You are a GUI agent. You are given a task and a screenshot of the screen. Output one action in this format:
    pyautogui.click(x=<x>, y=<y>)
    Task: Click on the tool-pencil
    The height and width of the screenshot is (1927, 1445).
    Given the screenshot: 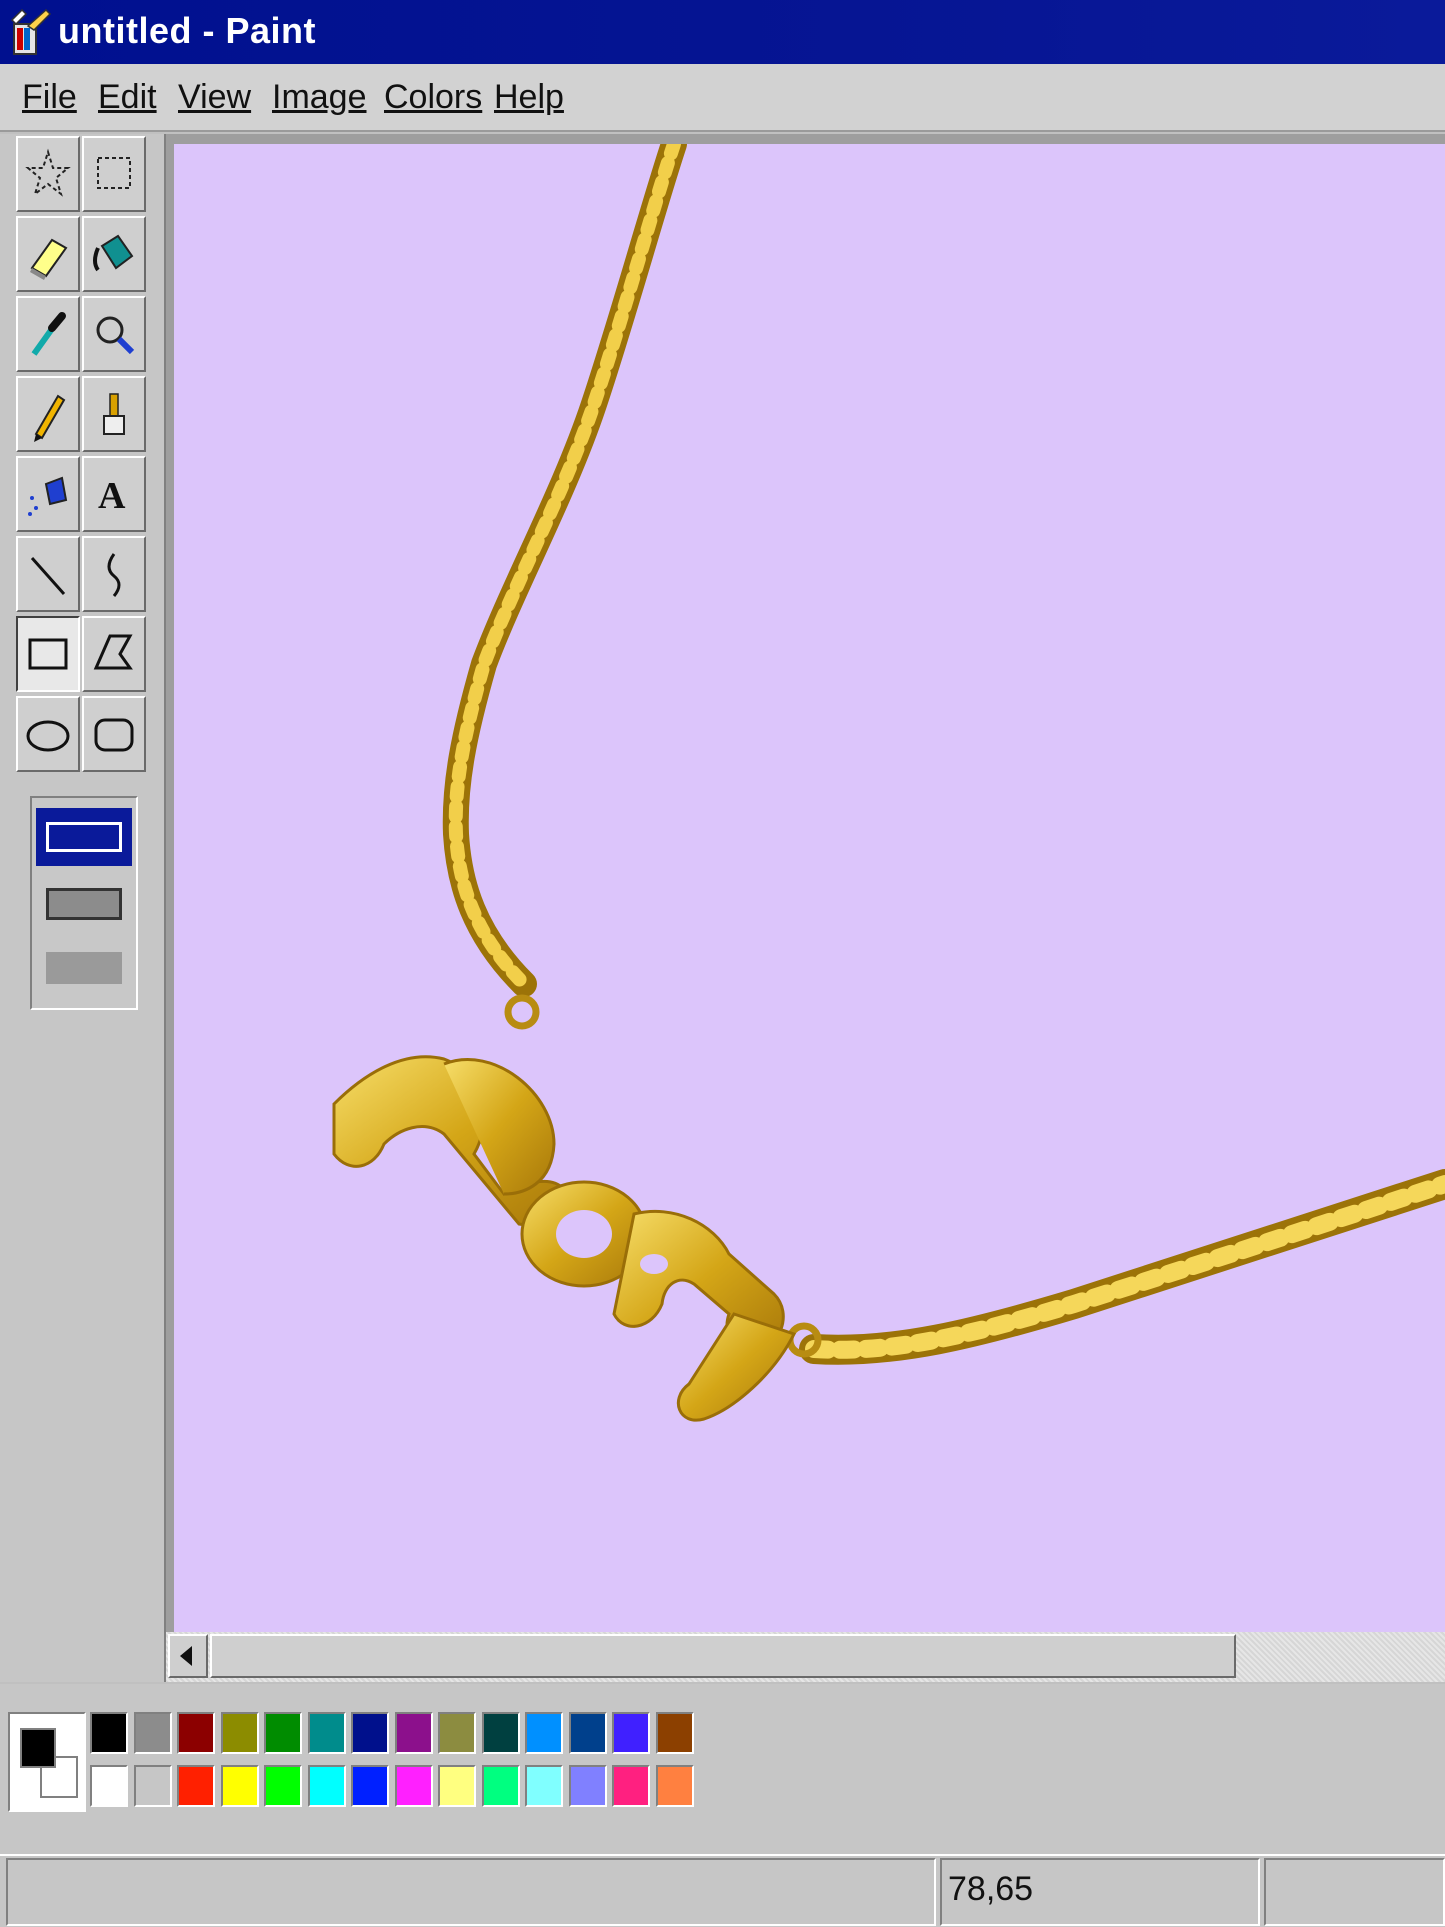 What is the action you would take?
    pyautogui.click(x=48, y=414)
    